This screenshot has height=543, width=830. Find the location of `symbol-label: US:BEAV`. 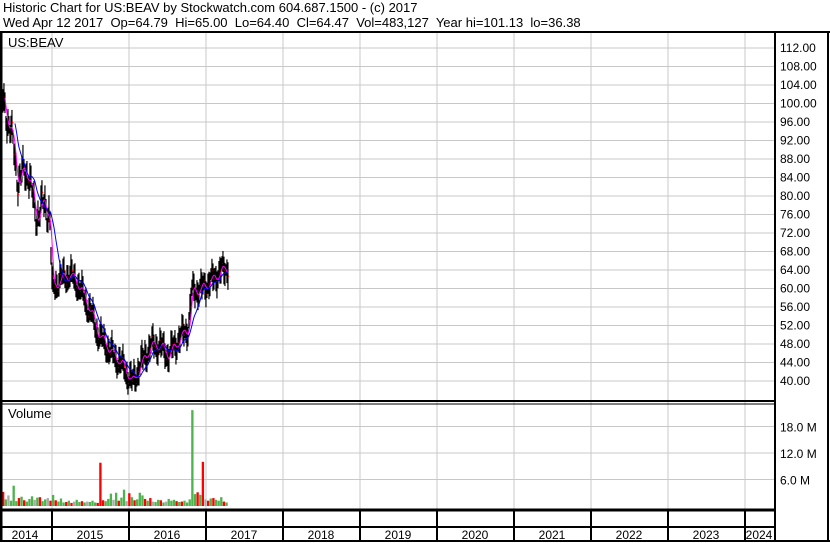

symbol-label: US:BEAV is located at coordinates (36, 42).